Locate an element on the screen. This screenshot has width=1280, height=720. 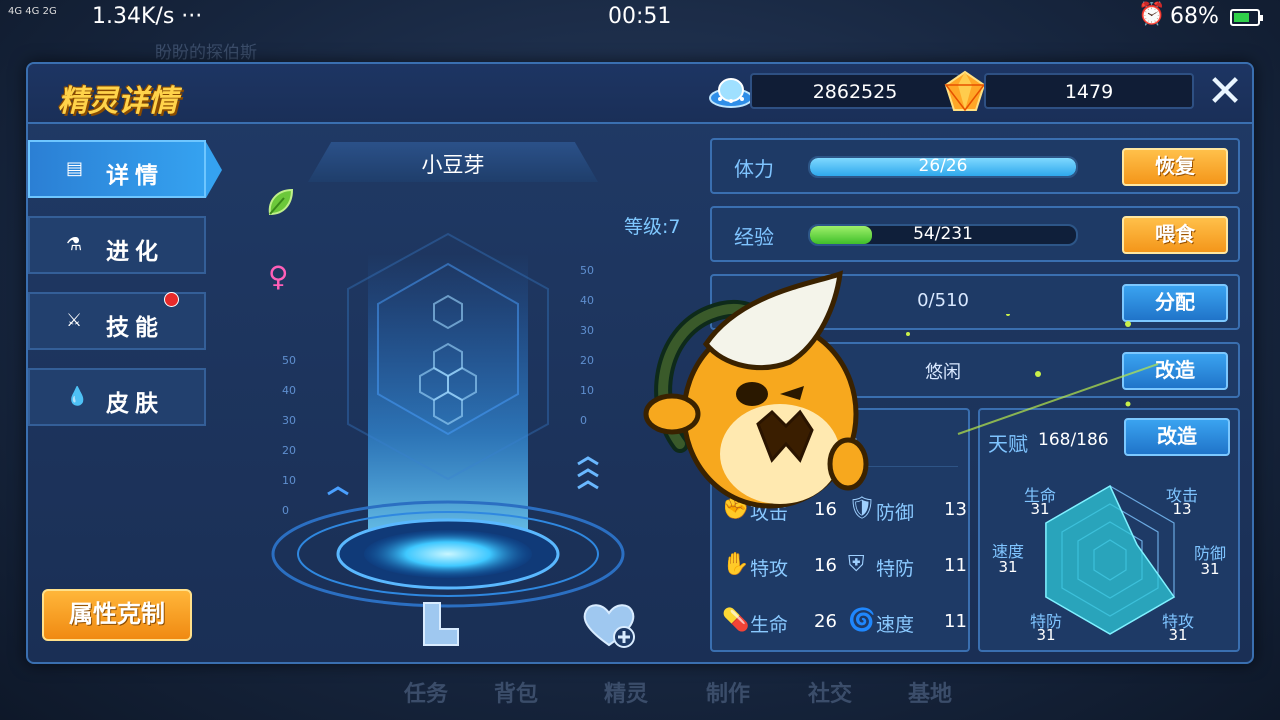
modify-talent-button: 改造 is located at coordinates (1177, 437).